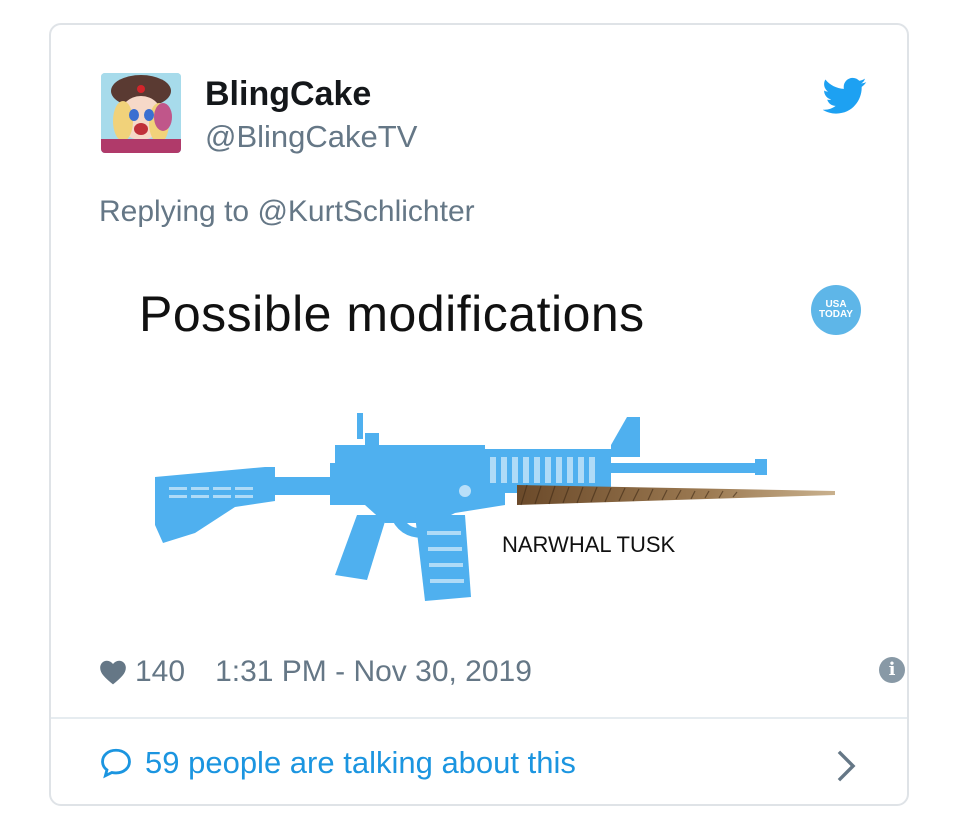  I want to click on narwhal-tusk-label: NARWHAL TUSK, so click(589, 544).